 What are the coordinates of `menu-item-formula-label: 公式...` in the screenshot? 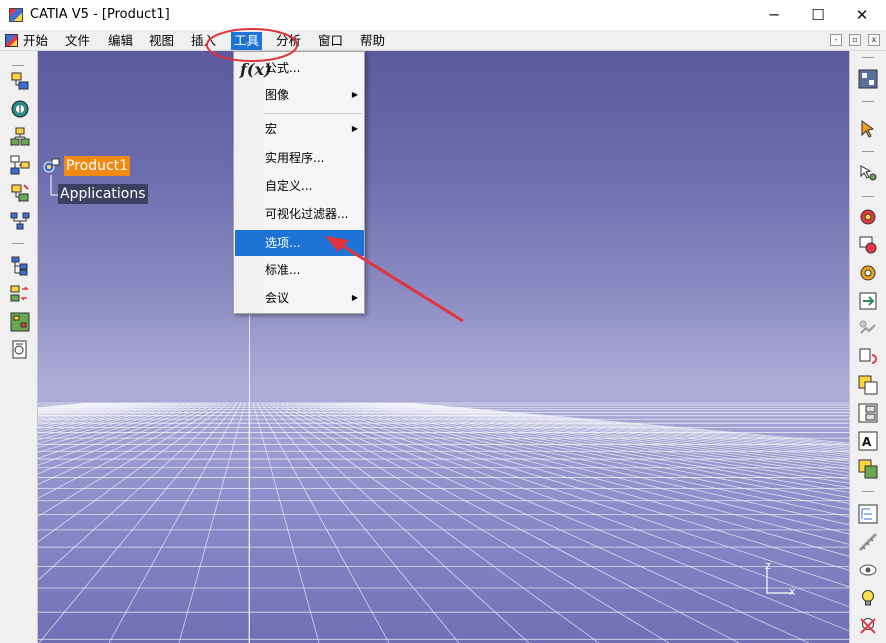 It's located at (283, 68).